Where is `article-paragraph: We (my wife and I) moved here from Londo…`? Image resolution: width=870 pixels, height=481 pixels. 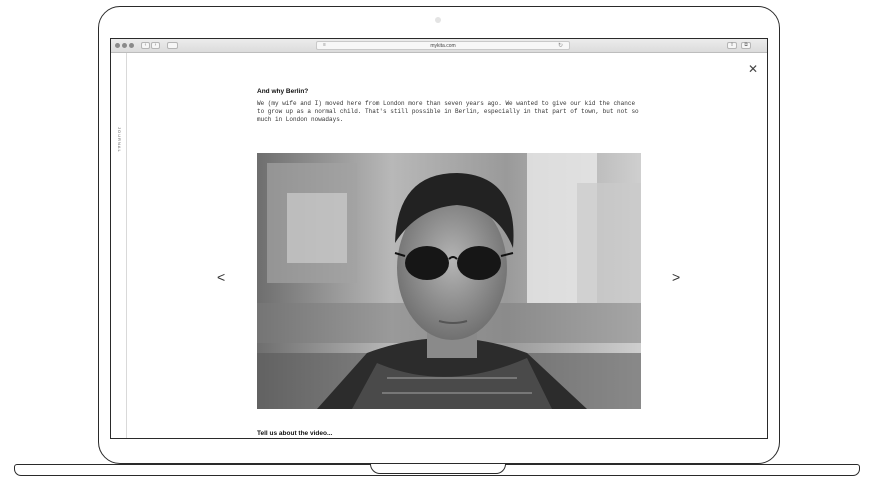
article-paragraph: We (my wife and I) moved here from Londo… is located at coordinates (448, 111).